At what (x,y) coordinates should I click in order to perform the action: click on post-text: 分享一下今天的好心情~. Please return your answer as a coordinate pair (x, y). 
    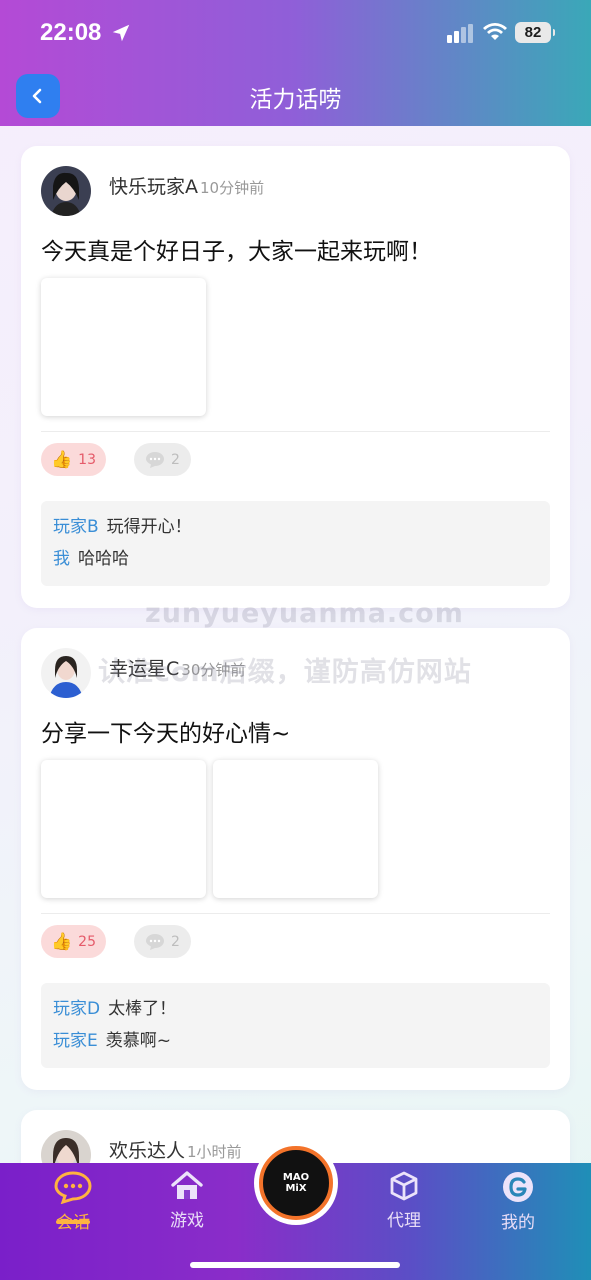
    Looking at the image, I should click on (166, 734).